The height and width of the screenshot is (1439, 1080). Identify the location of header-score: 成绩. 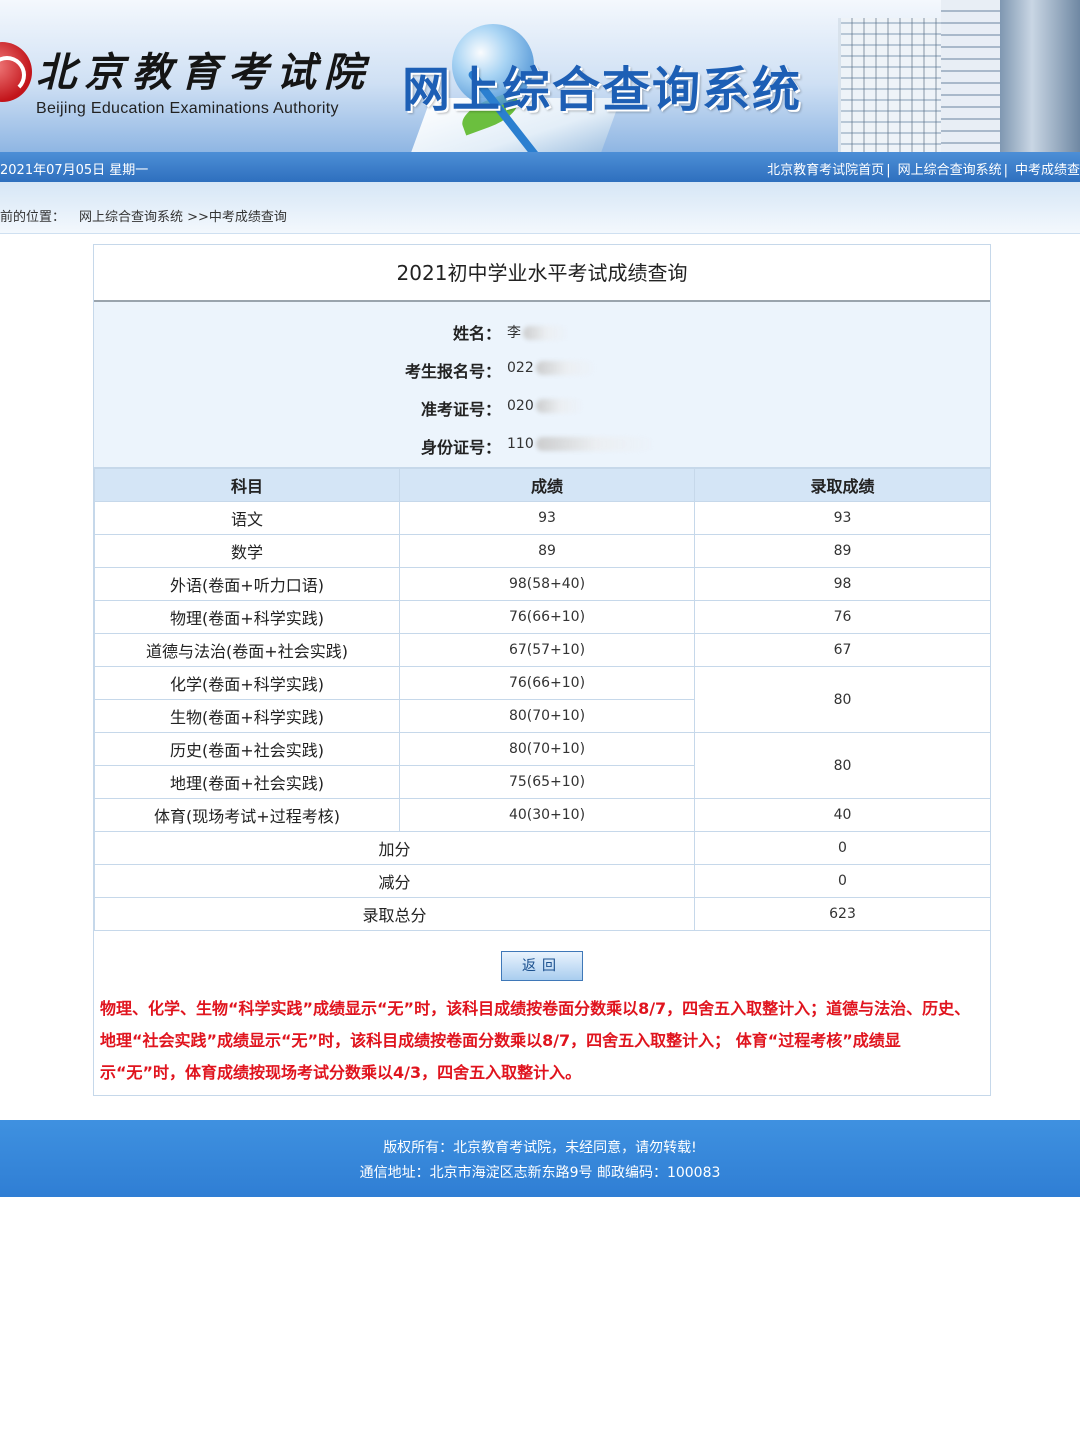
(547, 485).